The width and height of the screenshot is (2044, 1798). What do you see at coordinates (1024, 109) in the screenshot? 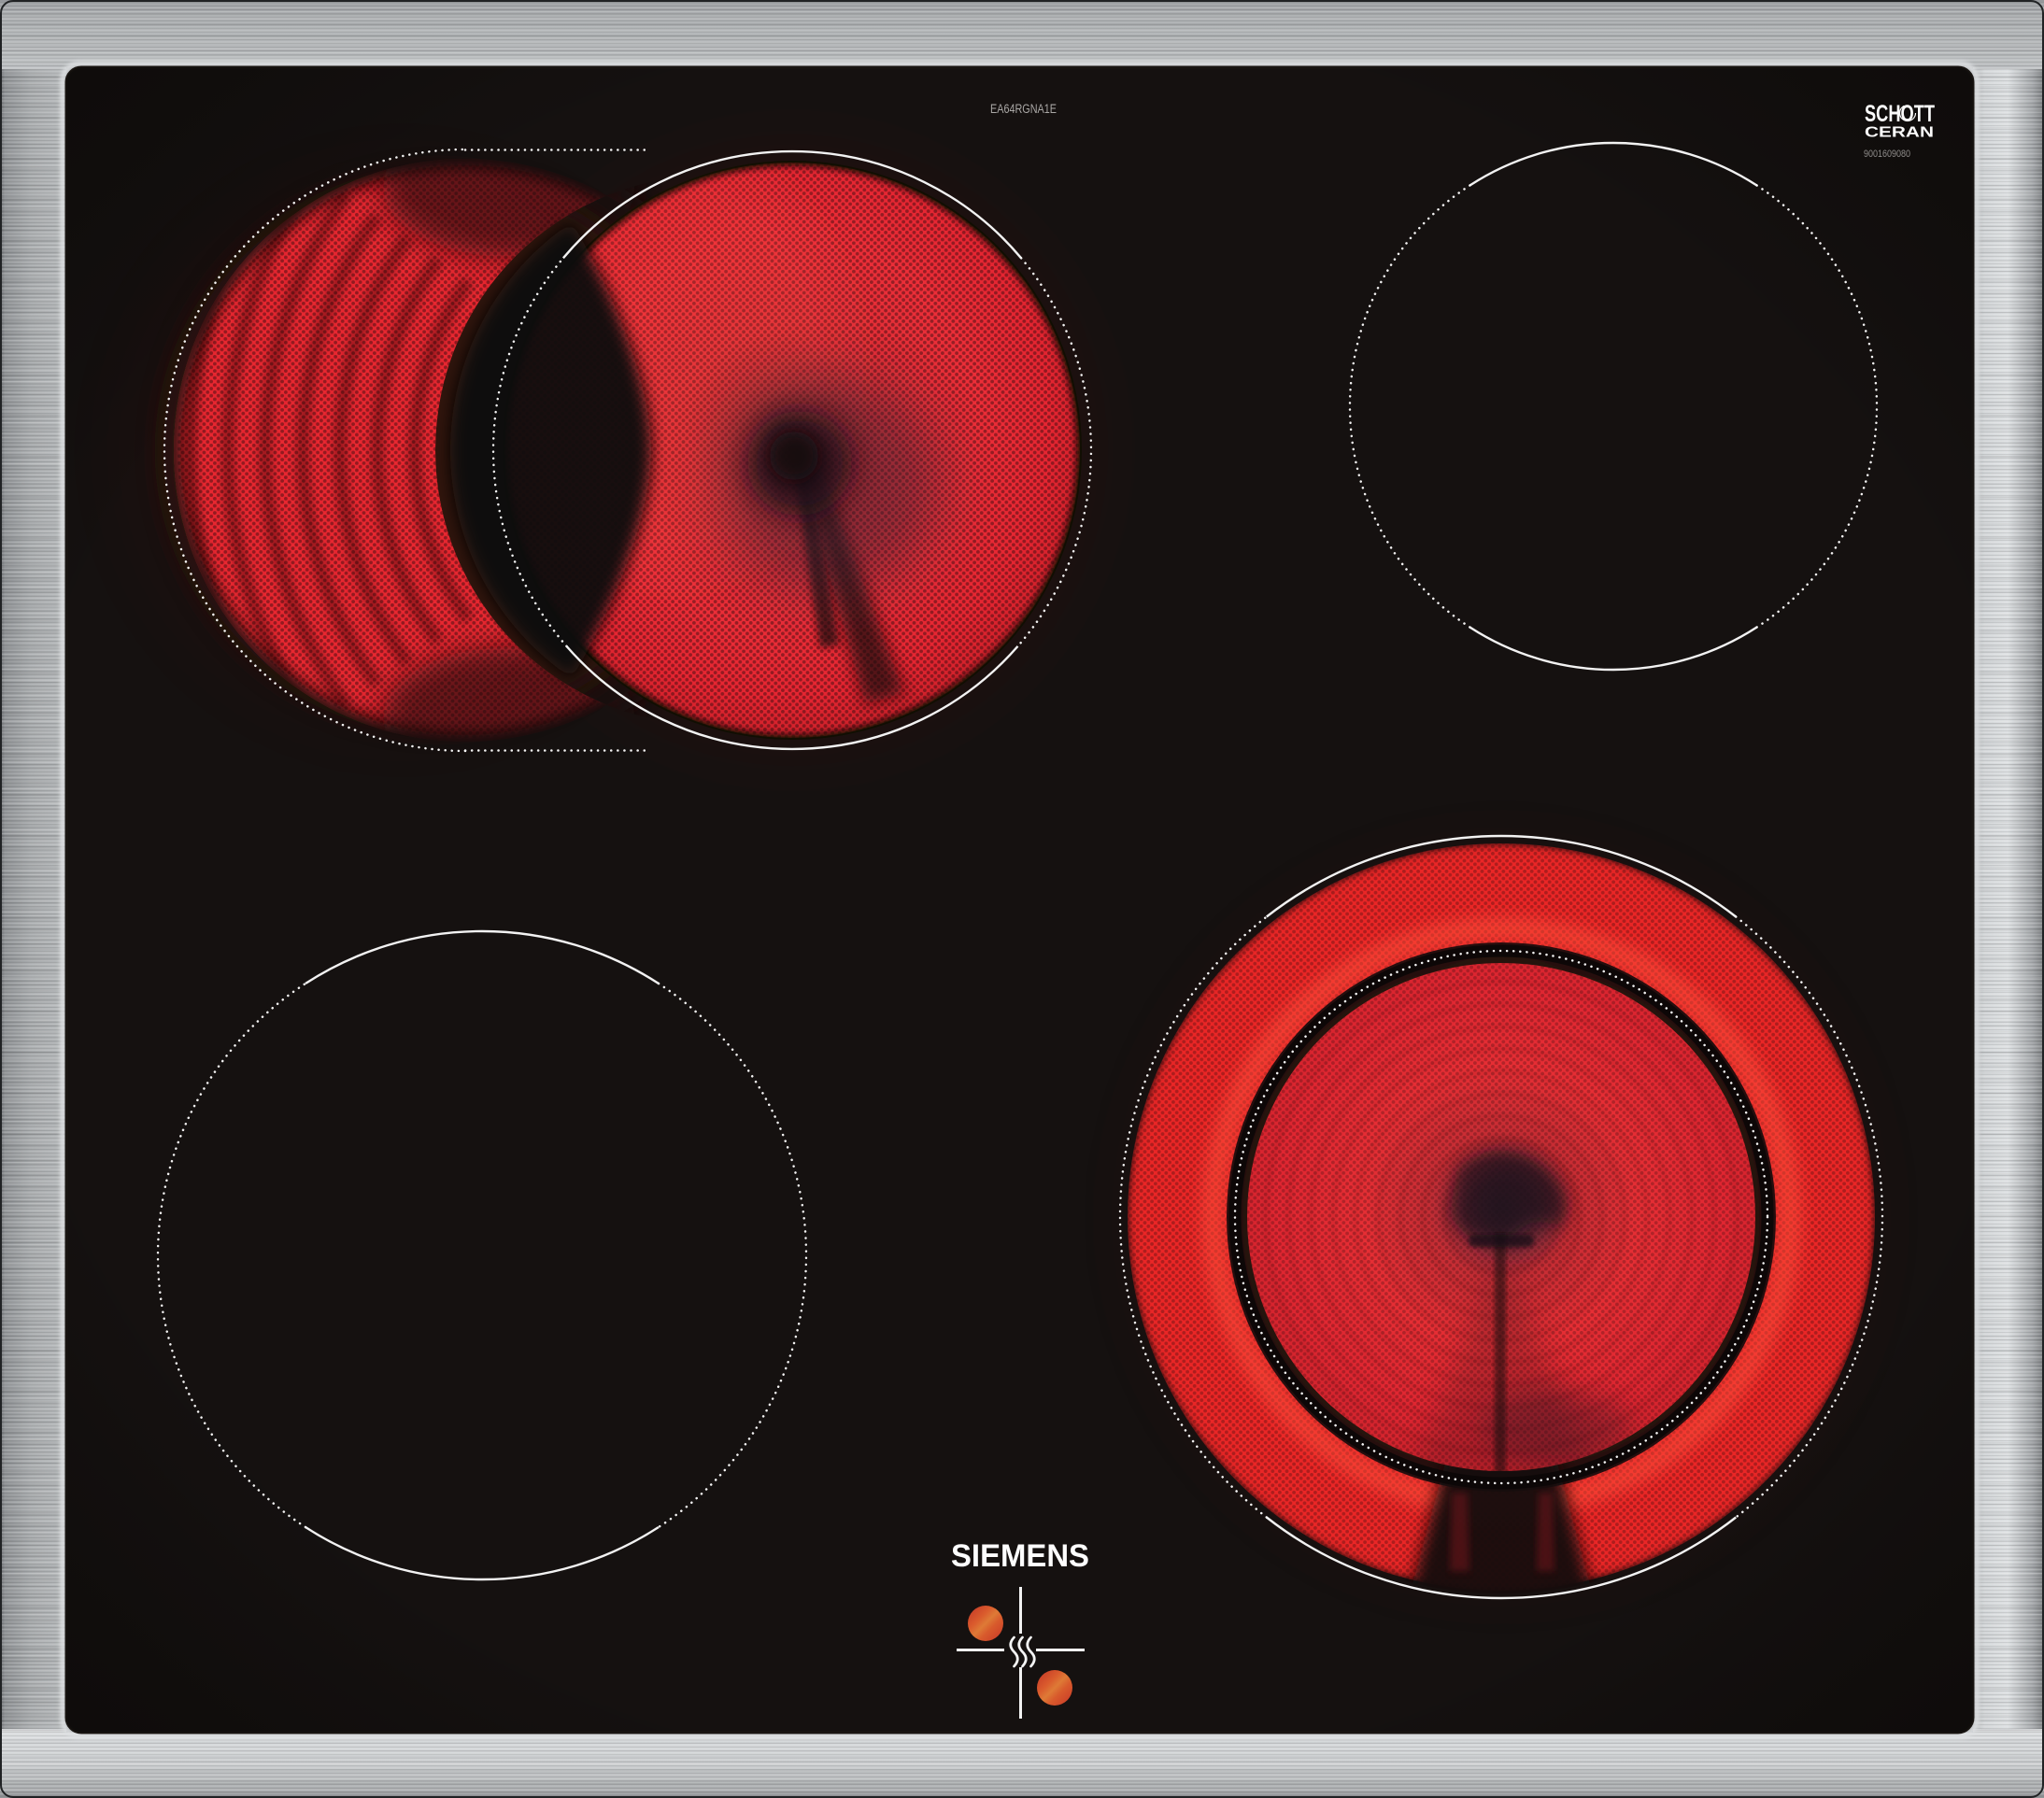
I see `svg-text: EA64RGNA1E` at bounding box center [1024, 109].